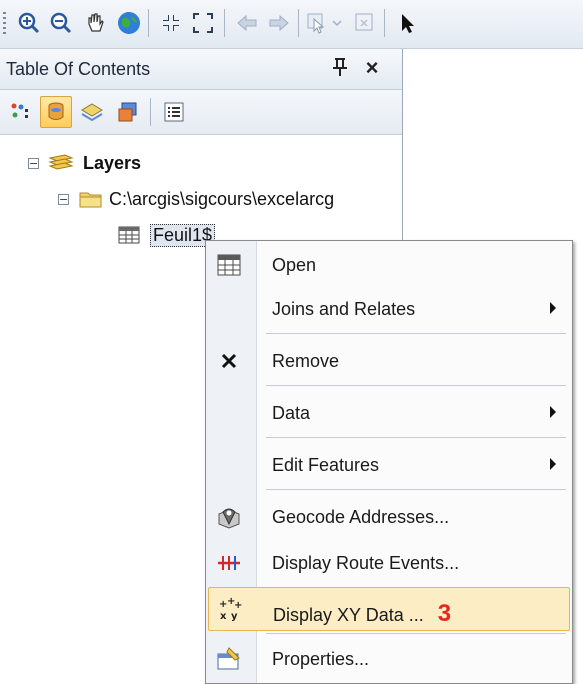 The width and height of the screenshot is (583, 684). I want to click on list-by-source-icon, so click(56, 112).